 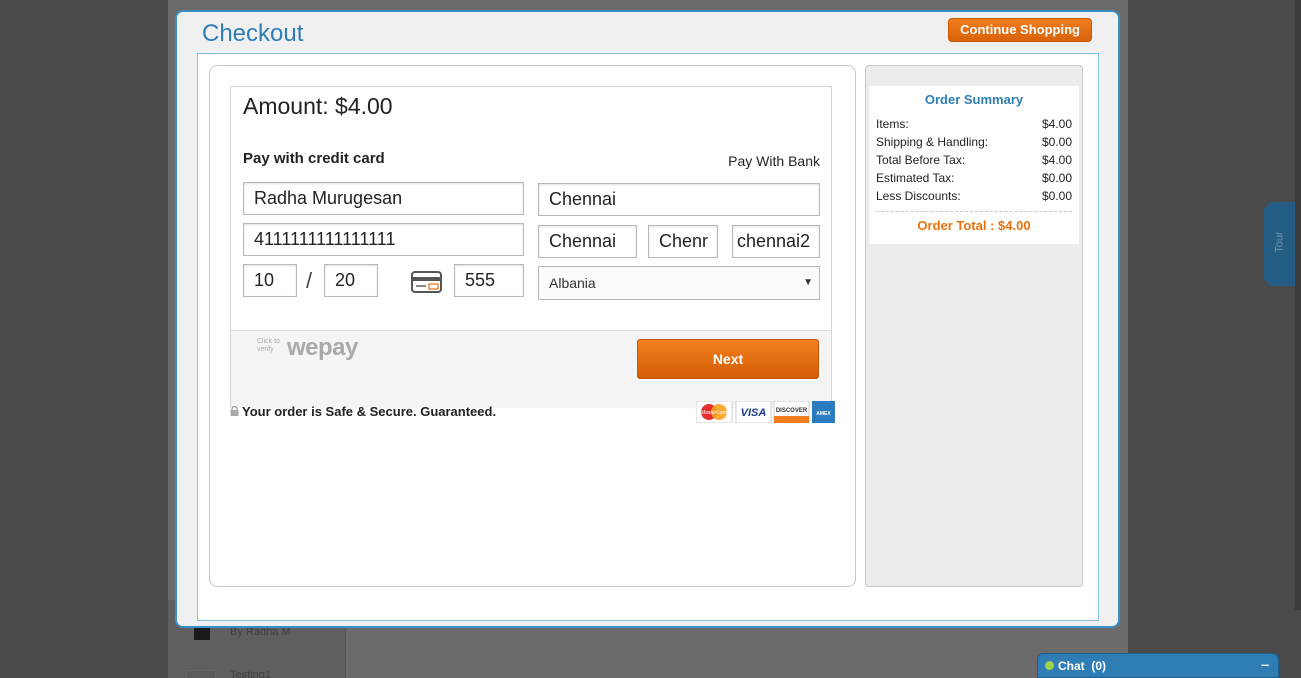 I want to click on summary-label: Estimated Tax:, so click(x=915, y=178).